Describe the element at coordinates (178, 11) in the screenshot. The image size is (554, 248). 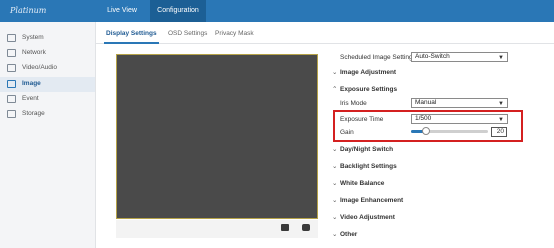
I see `nav-configuration: Configuration` at that location.